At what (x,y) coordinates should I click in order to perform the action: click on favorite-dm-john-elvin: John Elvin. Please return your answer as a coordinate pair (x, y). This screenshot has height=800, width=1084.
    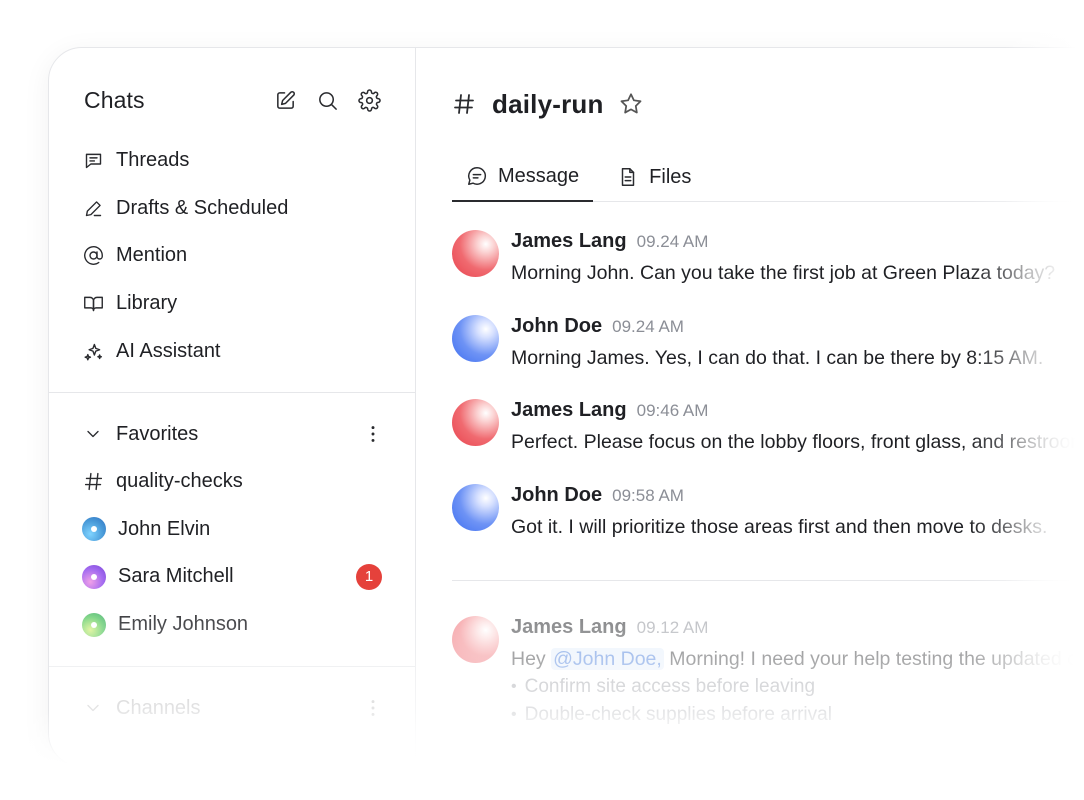
    Looking at the image, I should click on (232, 530).